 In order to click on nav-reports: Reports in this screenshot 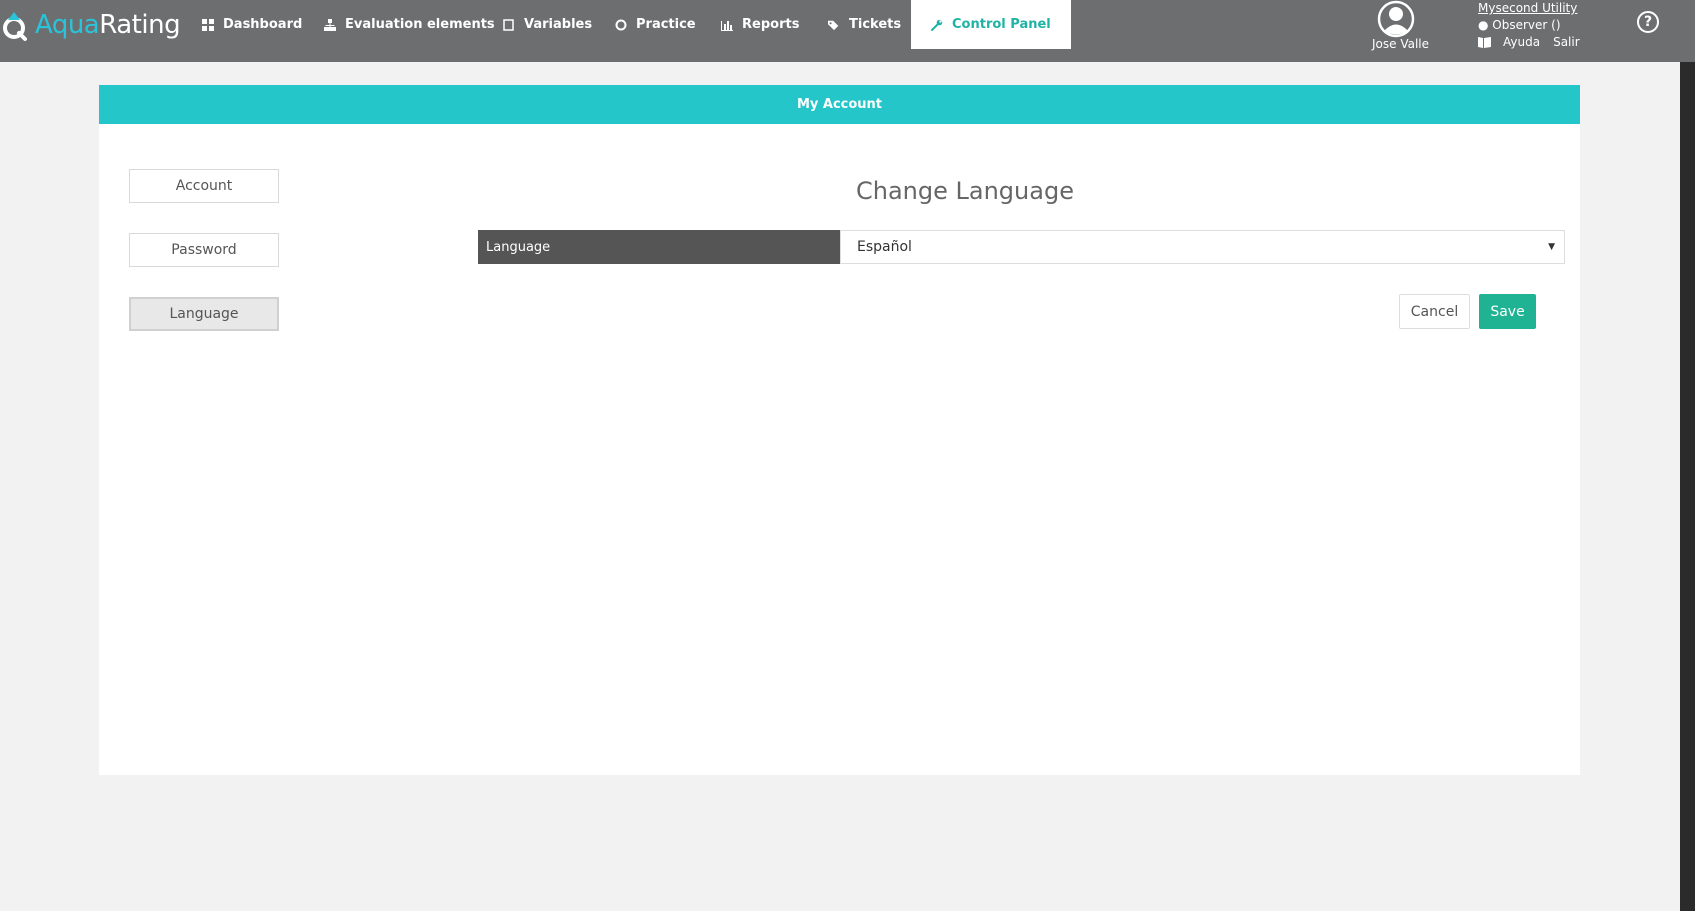, I will do `click(760, 24)`.